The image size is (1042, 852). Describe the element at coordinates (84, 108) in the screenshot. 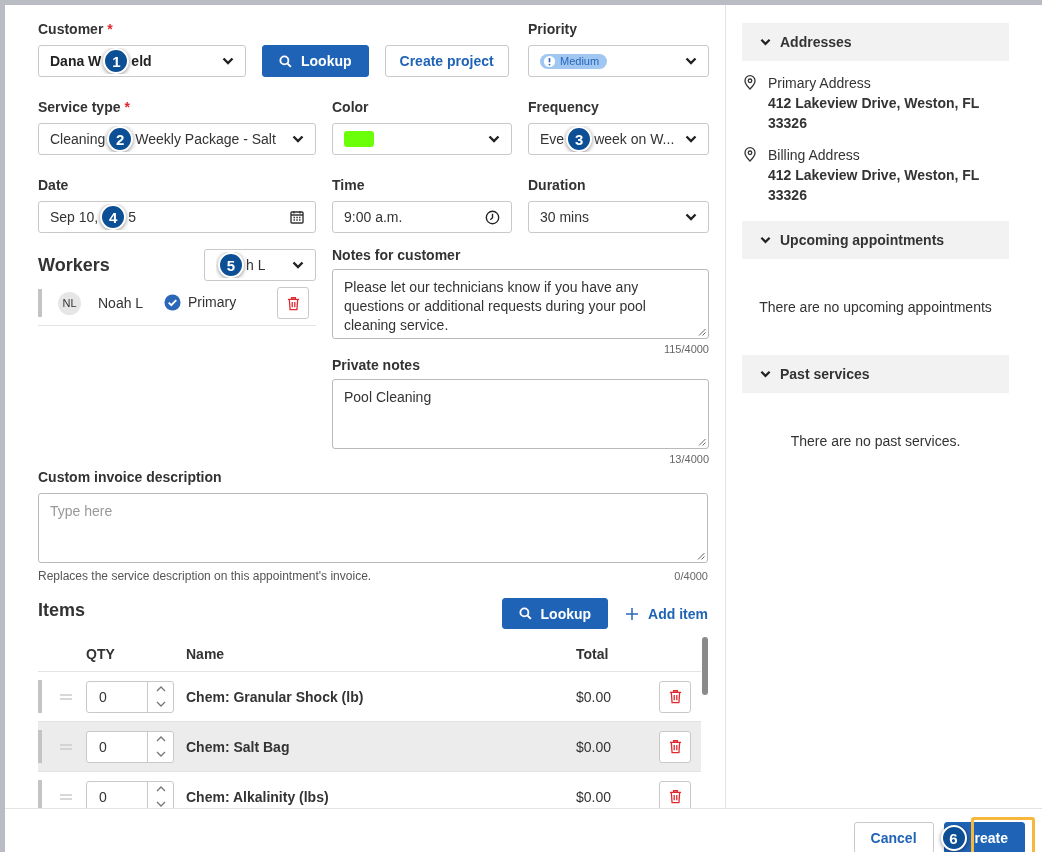

I see `field-label: Service type *` at that location.